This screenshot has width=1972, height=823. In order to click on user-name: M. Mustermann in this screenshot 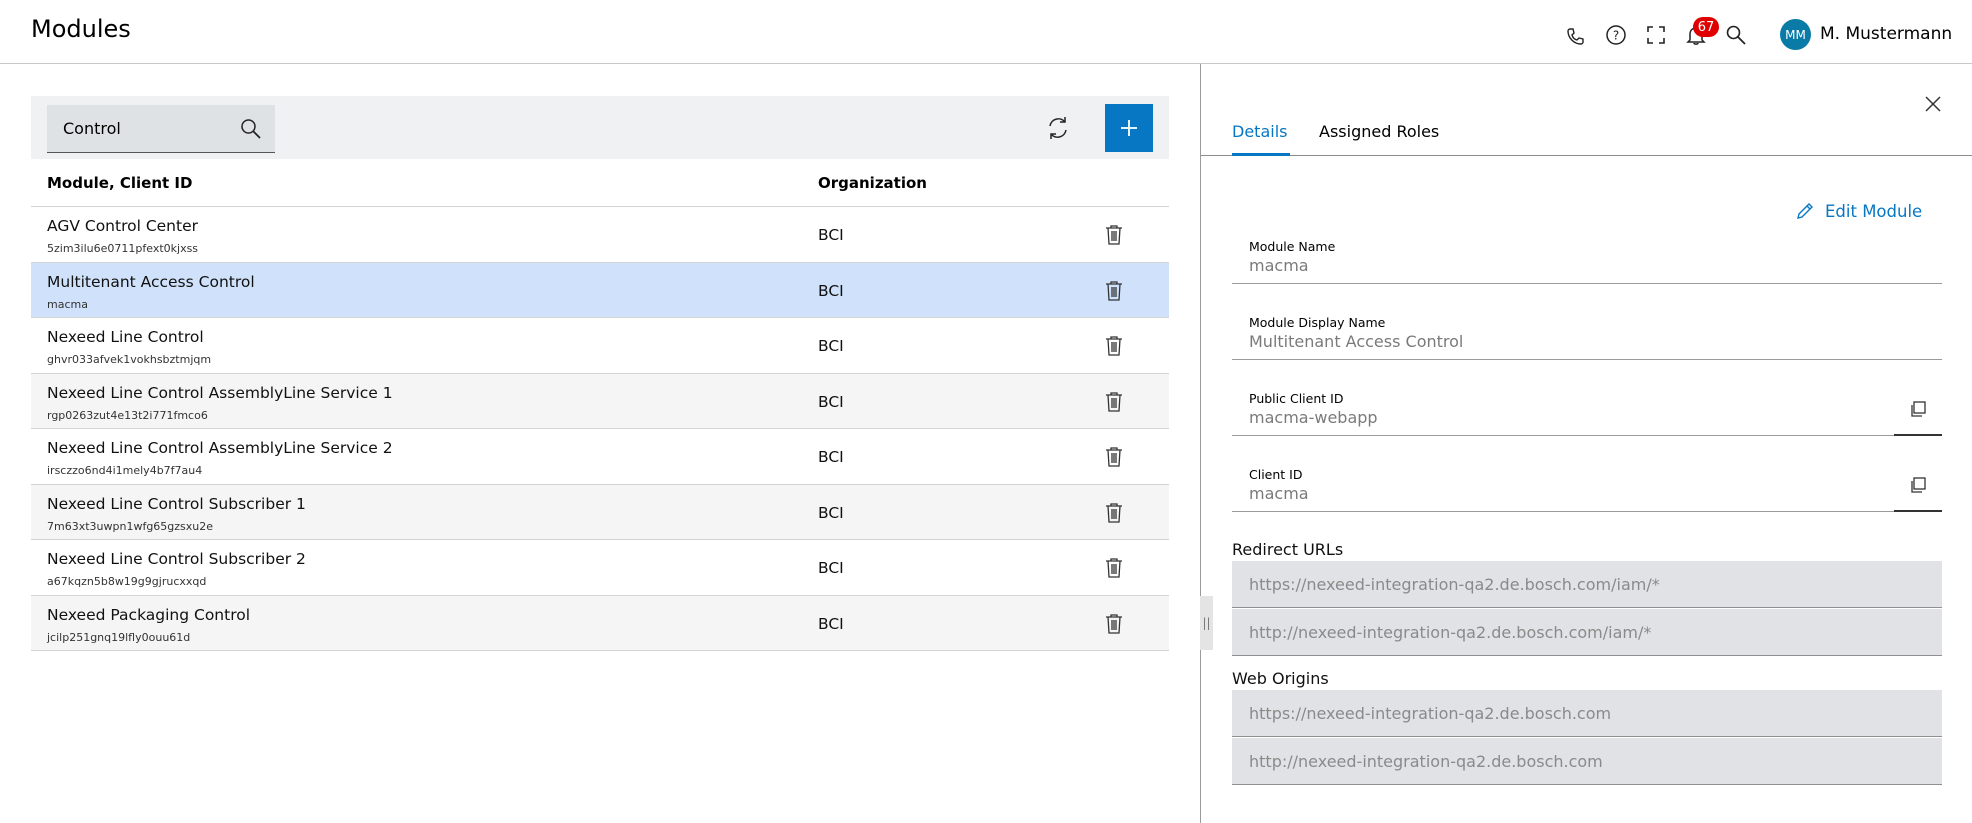, I will do `click(1886, 34)`.